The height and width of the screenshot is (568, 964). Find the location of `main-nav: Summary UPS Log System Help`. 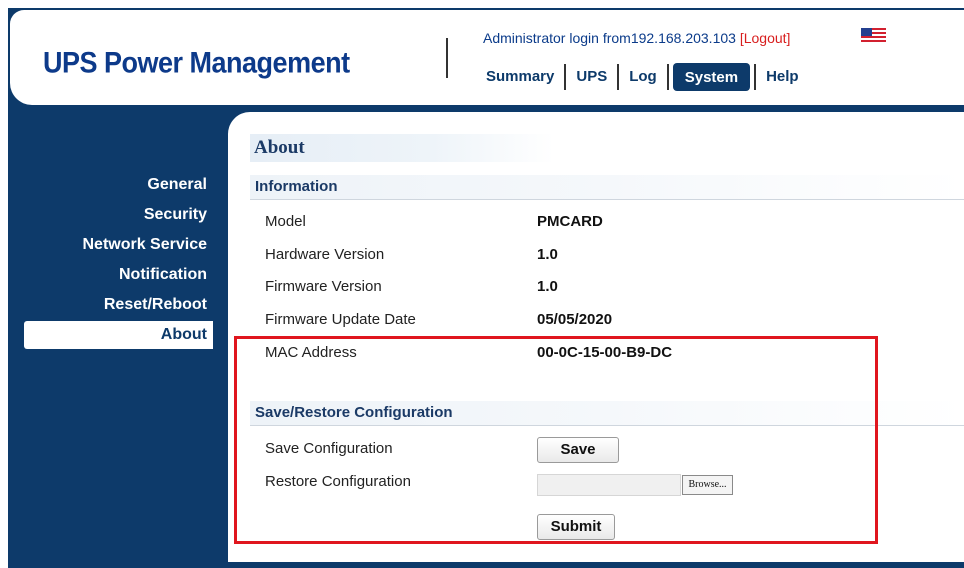

main-nav: Summary UPS Log System Help is located at coordinates (642, 77).